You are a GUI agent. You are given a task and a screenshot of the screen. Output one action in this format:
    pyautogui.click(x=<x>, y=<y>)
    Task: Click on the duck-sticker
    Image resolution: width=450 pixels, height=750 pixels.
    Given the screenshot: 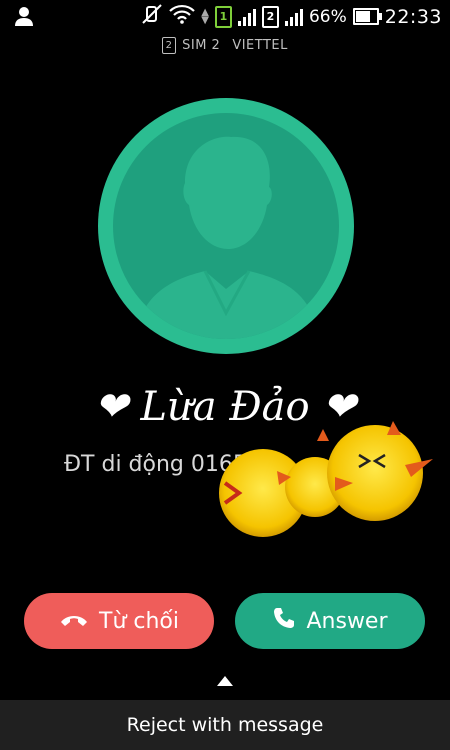 What is the action you would take?
    pyautogui.click(x=322, y=480)
    